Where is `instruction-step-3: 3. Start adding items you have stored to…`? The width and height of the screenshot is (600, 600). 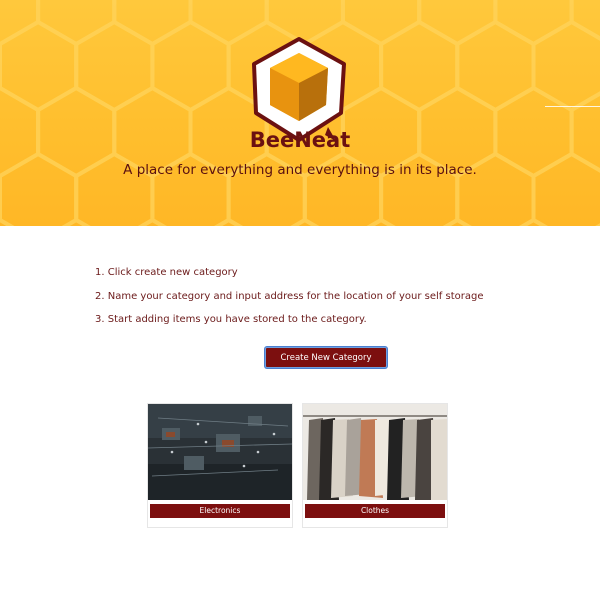
instruction-step-3: 3. Start adding items you have stored to… is located at coordinates (231, 319).